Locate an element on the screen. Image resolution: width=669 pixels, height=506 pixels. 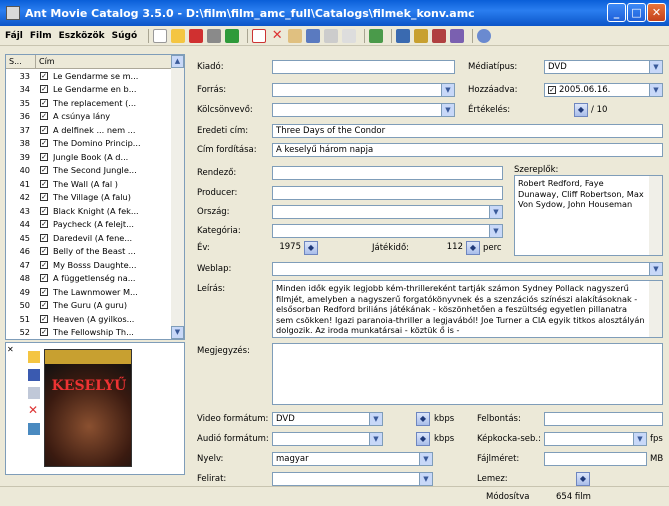
resolution-field is located at coordinates (603, 419).